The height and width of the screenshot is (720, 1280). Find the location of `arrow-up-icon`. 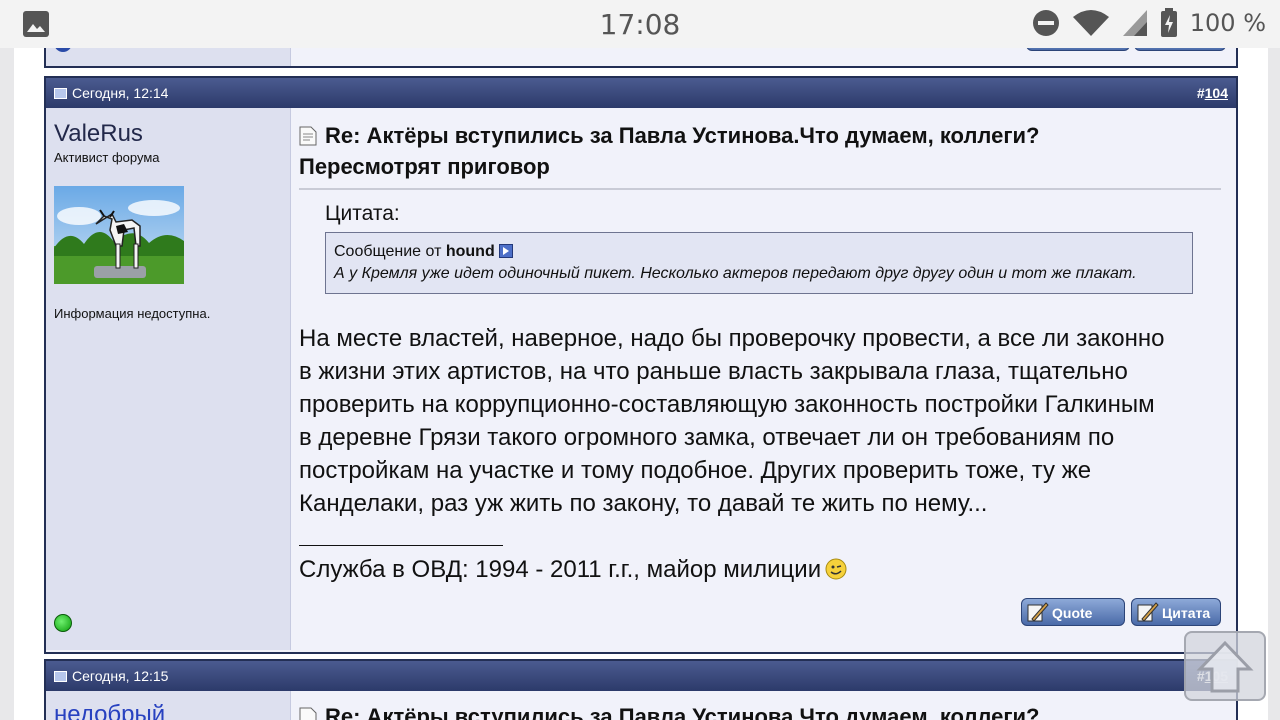

arrow-up-icon is located at coordinates (1225, 666).